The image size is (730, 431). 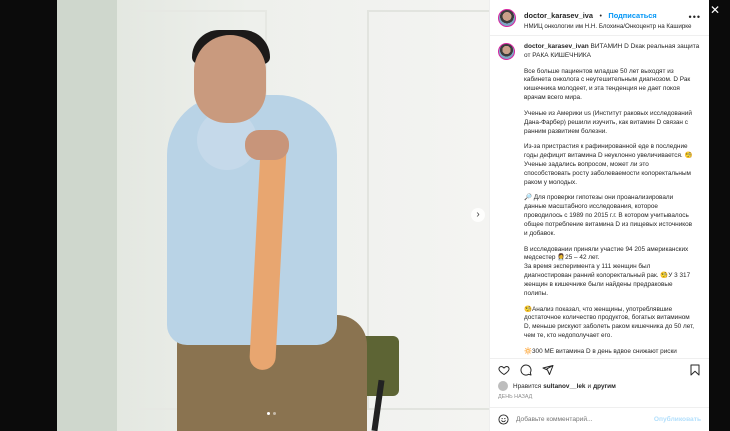 I want to click on comment-icon, so click(x=526, y=370).